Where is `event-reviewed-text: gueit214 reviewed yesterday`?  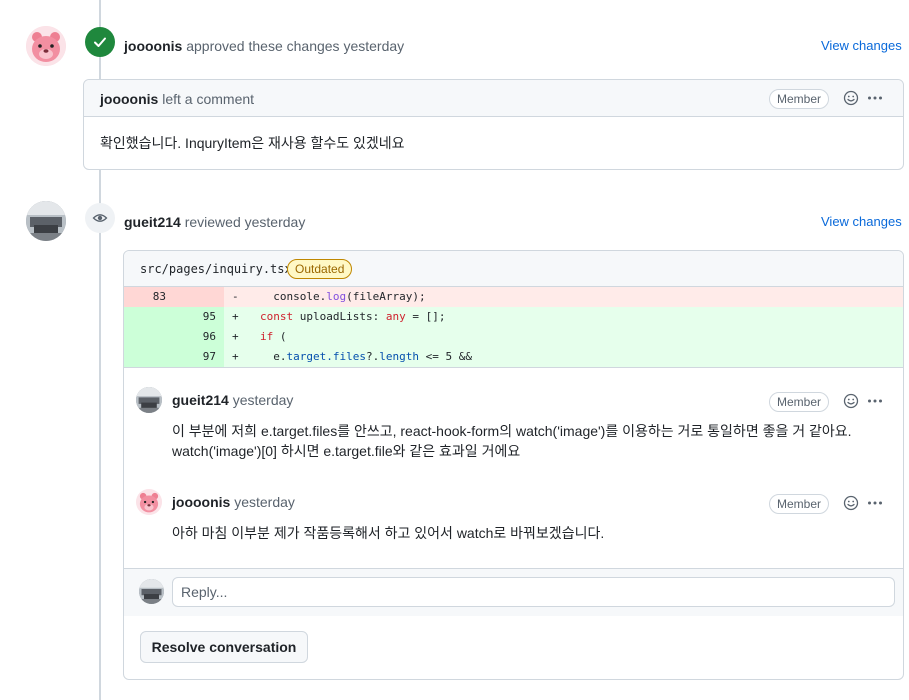
event-reviewed-text: gueit214 reviewed yesterday is located at coordinates (214, 222).